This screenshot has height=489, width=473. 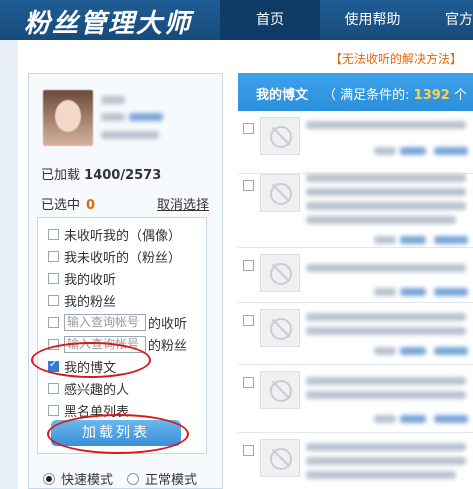 I want to click on option-interested: 感兴趣的人, so click(x=88, y=388).